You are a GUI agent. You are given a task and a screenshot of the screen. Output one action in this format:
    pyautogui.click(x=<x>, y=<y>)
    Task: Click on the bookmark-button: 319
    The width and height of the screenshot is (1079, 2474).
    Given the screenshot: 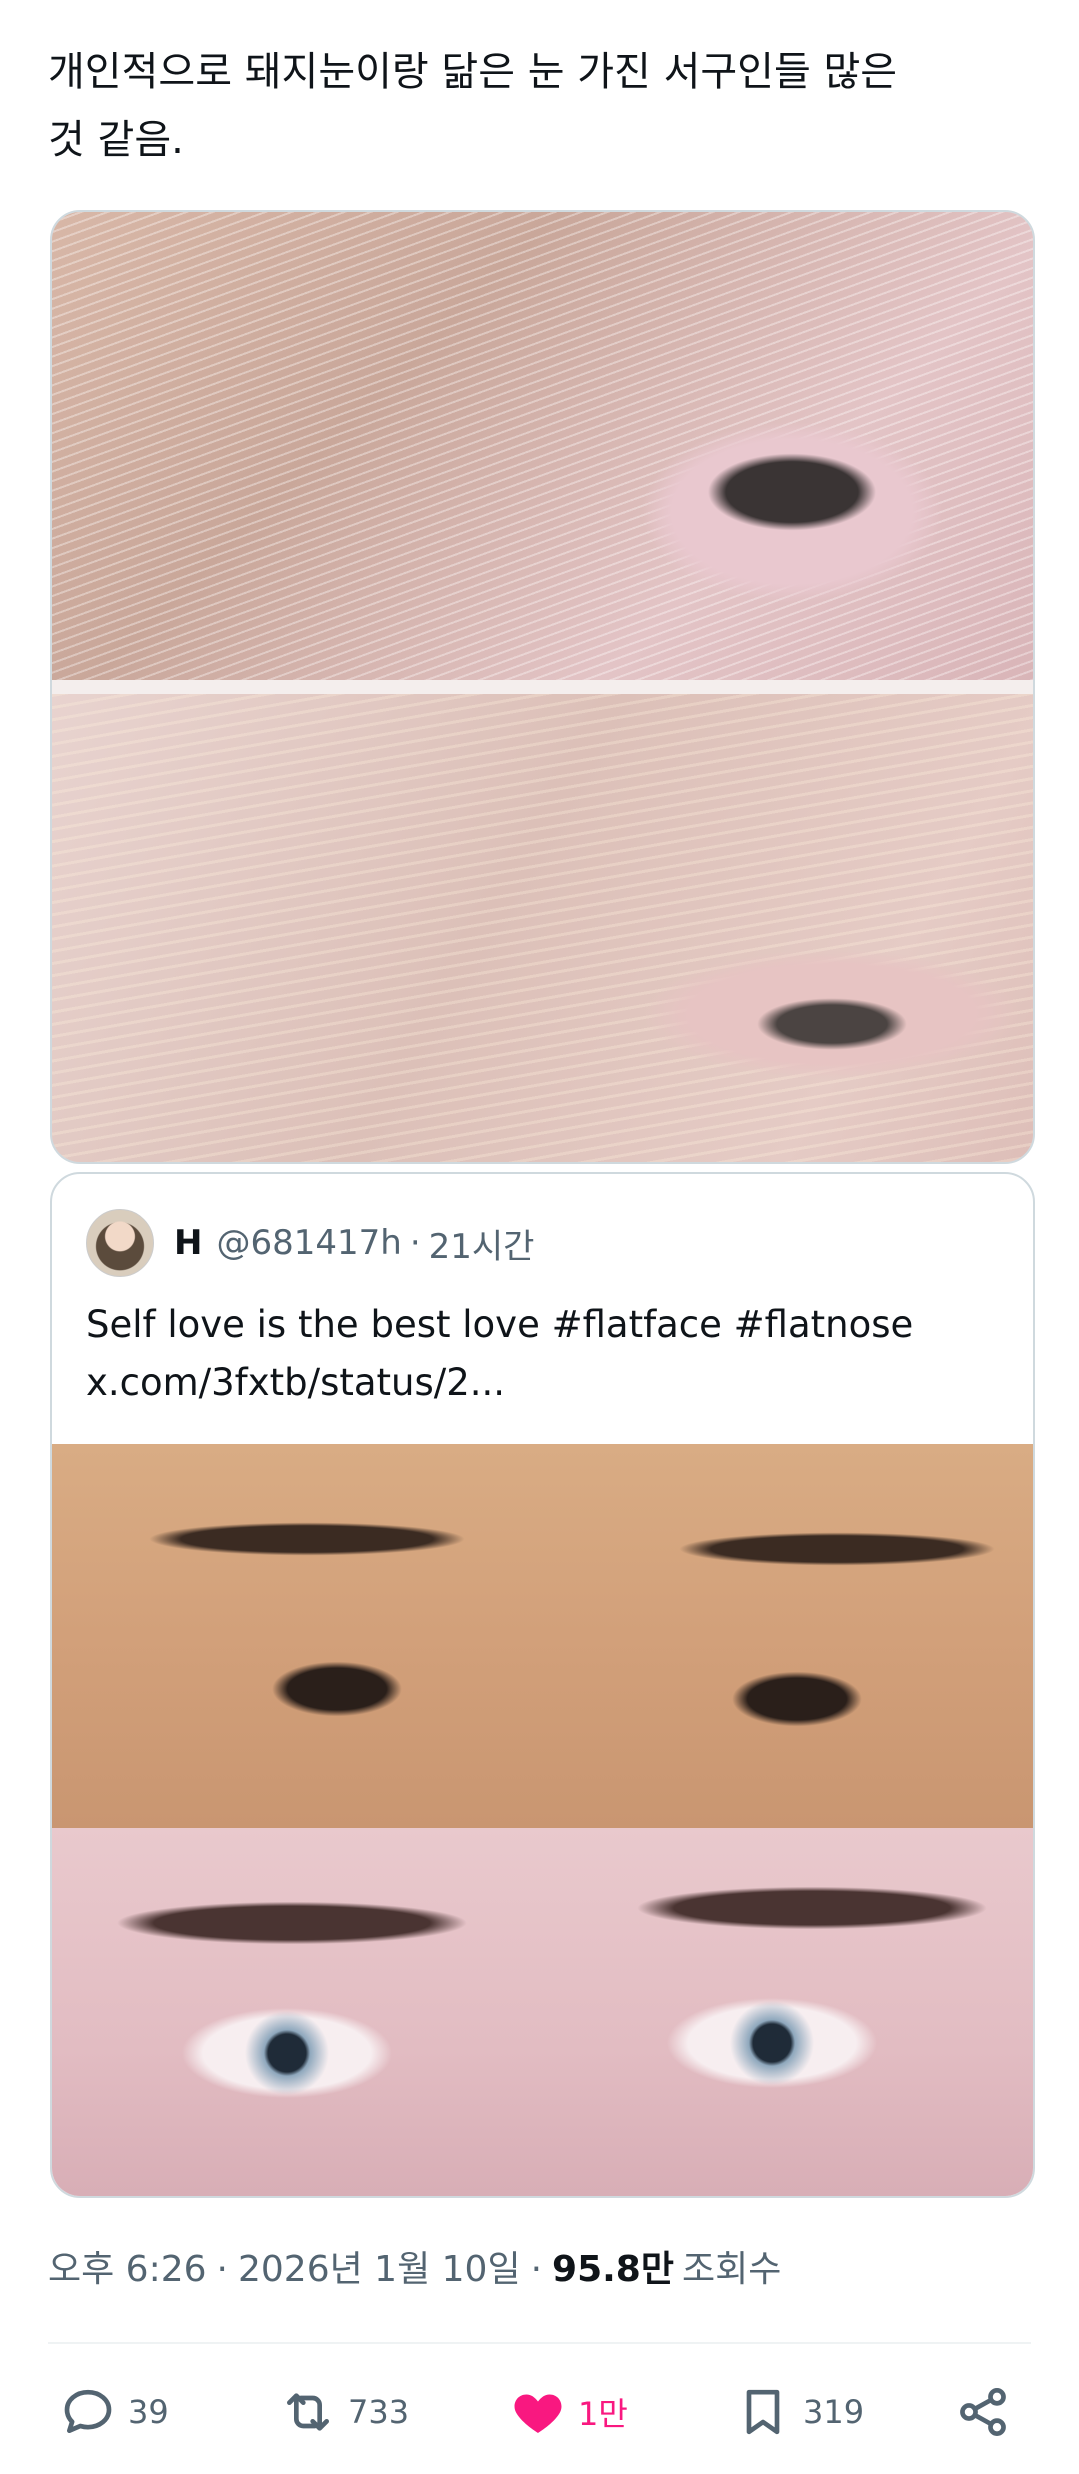 What is the action you would take?
    pyautogui.click(x=799, y=2412)
    